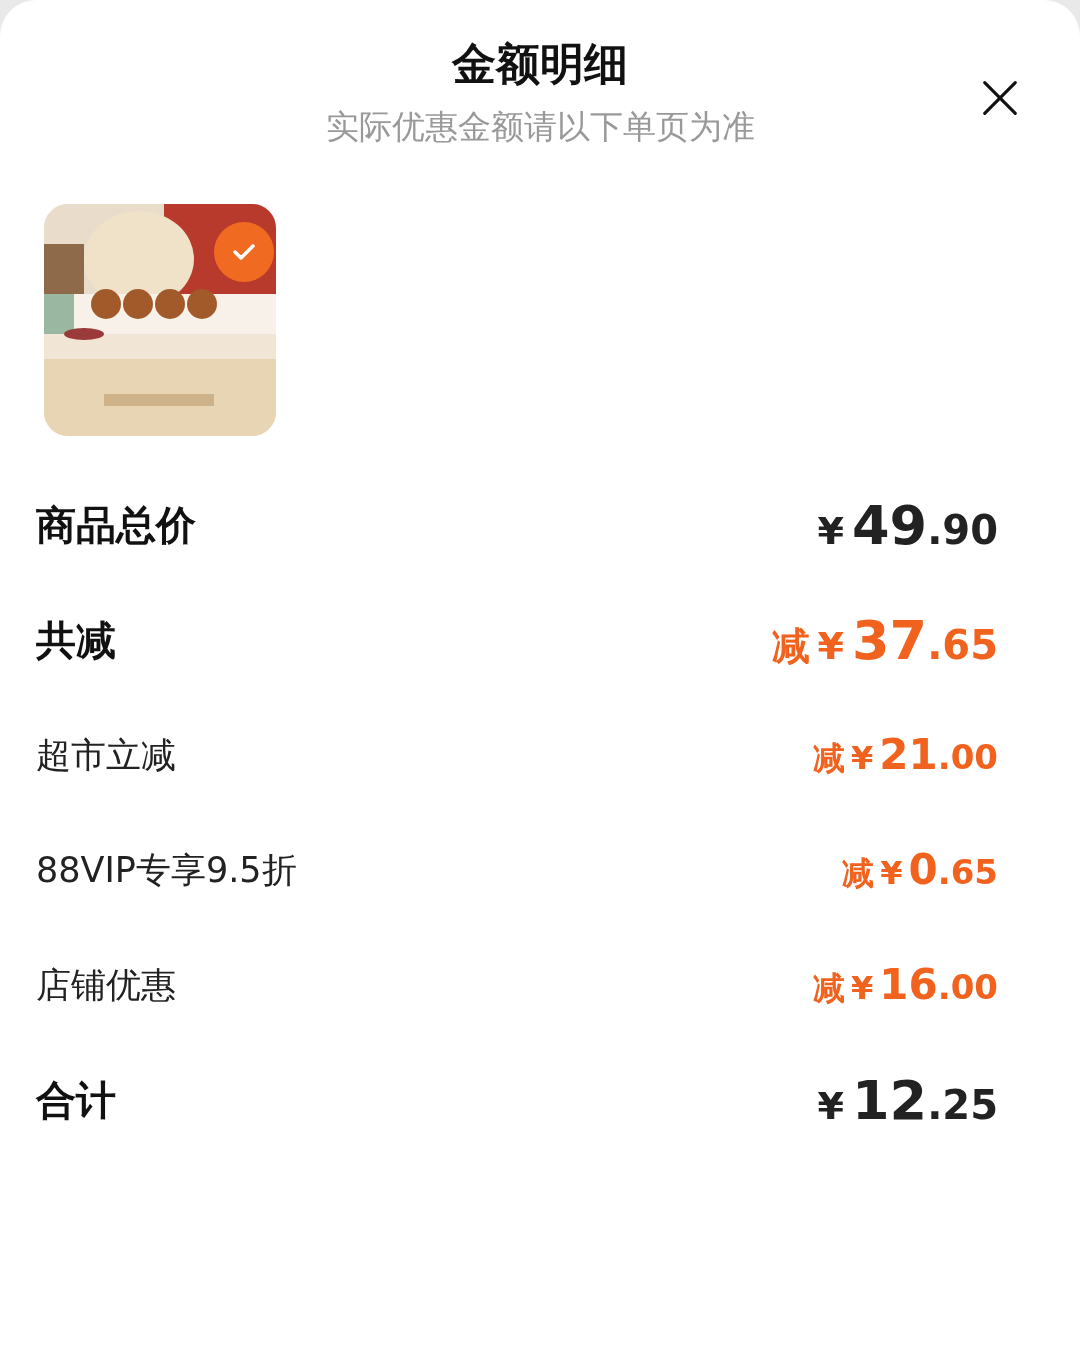  Describe the element at coordinates (907, 1100) in the screenshot. I see `amount-text: ¥12.25` at that location.